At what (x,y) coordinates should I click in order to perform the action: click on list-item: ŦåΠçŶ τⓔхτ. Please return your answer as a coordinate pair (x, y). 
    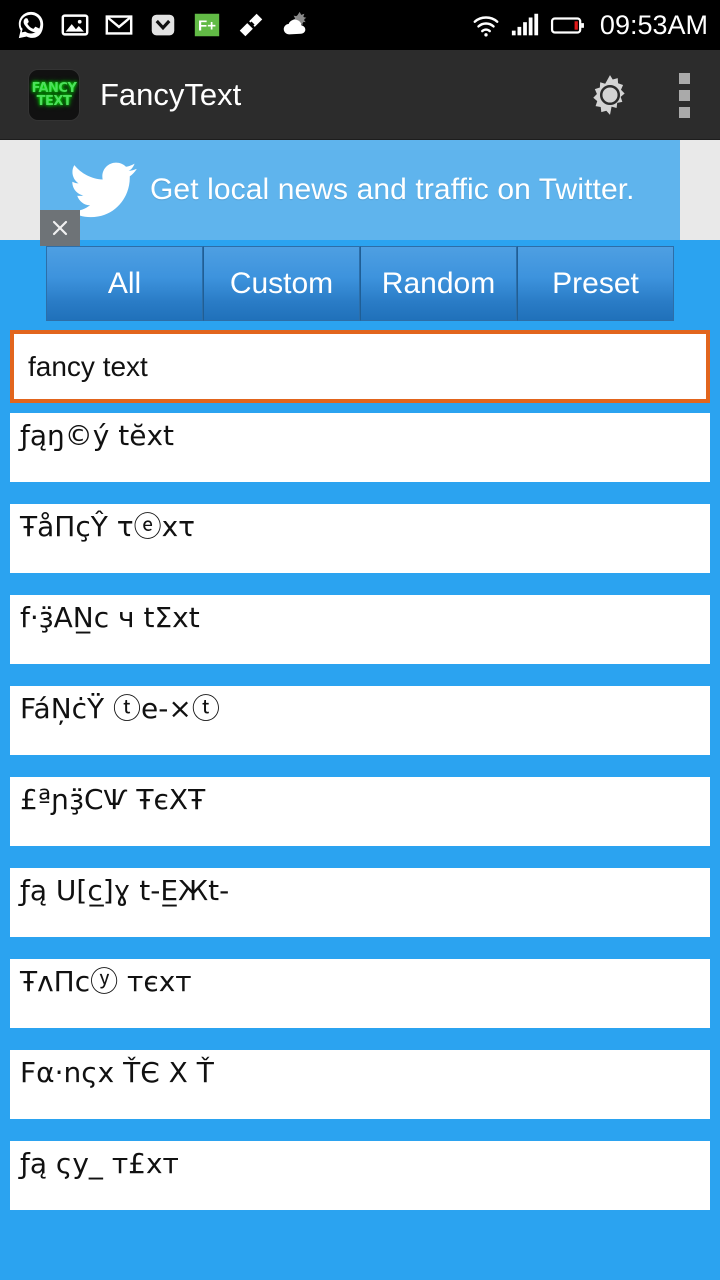
    Looking at the image, I should click on (360, 538).